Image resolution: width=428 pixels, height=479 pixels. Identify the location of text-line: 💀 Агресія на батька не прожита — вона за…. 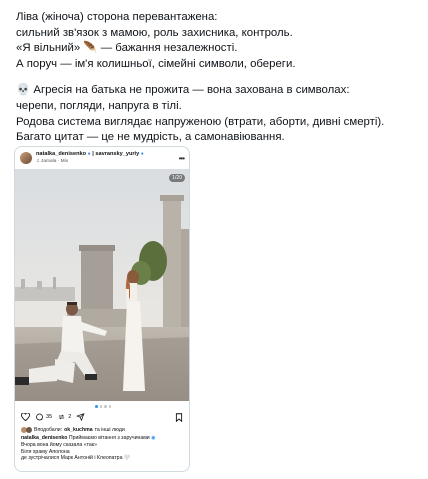
(183, 90).